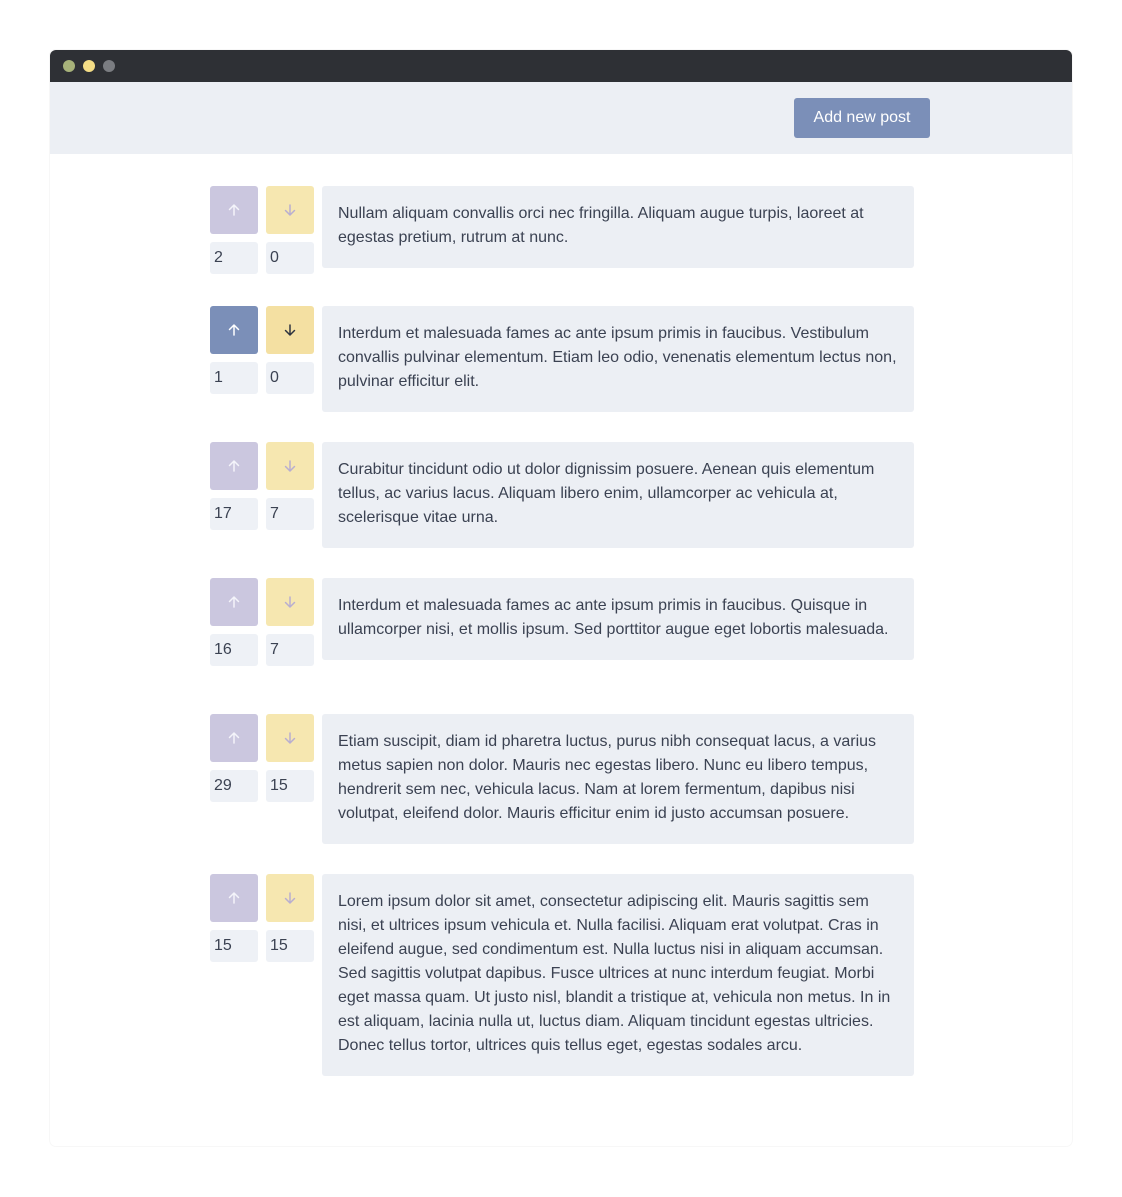  Describe the element at coordinates (109, 66) in the screenshot. I see `window-maximize-dot-icon` at that location.